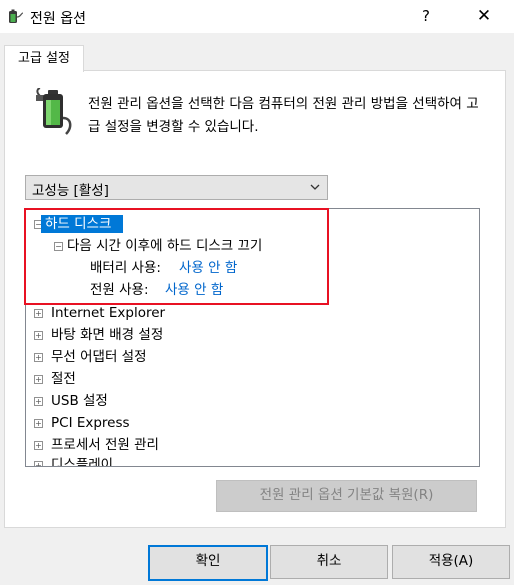 This screenshot has width=514, height=585. Describe the element at coordinates (82, 462) in the screenshot. I see `tree-item-label: 디스플레이` at that location.